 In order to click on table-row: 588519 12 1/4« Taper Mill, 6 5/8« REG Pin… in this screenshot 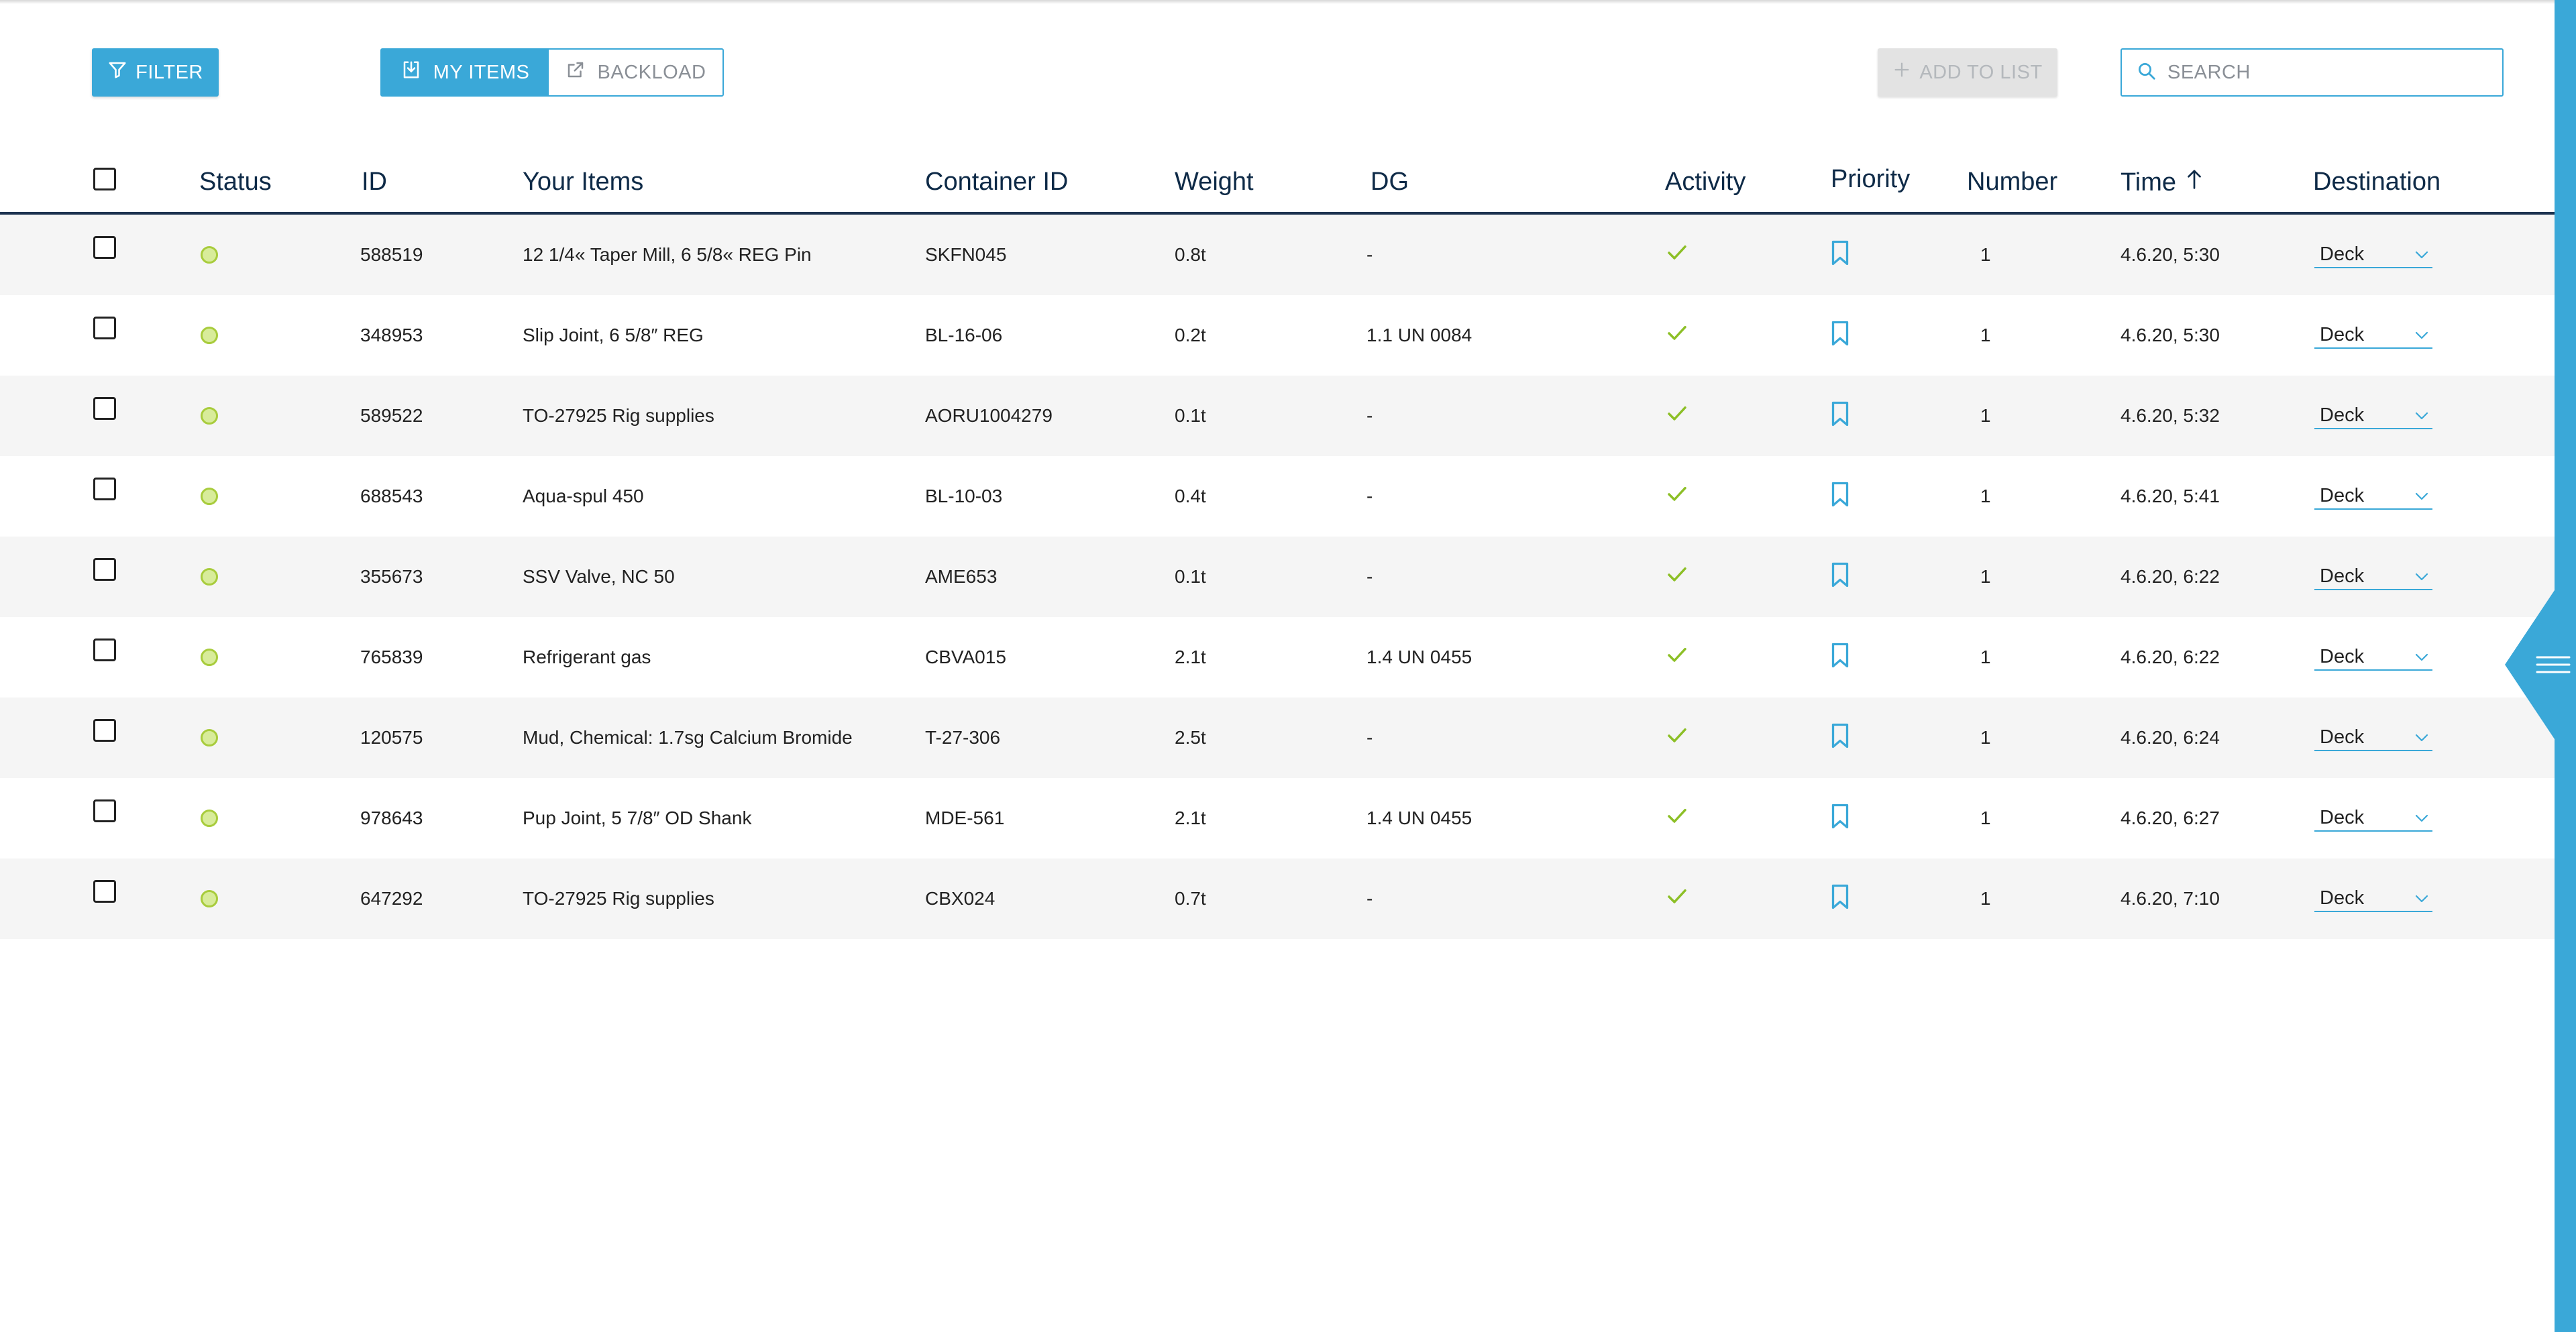, I will do `click(1277, 255)`.